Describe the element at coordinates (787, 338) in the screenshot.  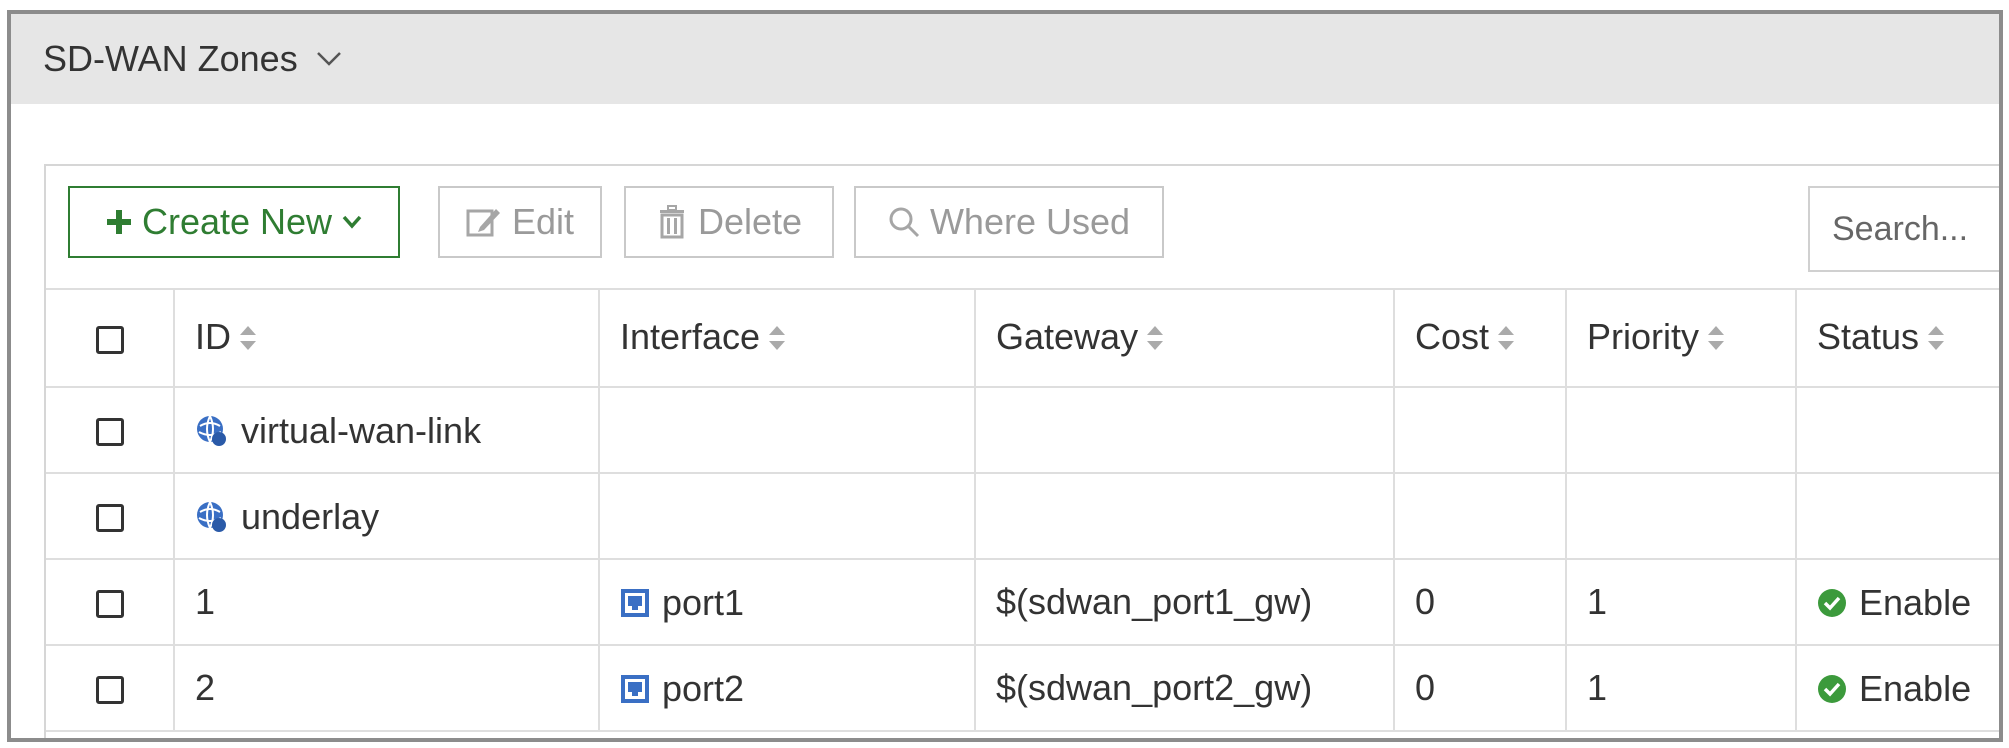
I see `column-header-interface: Interface` at that location.